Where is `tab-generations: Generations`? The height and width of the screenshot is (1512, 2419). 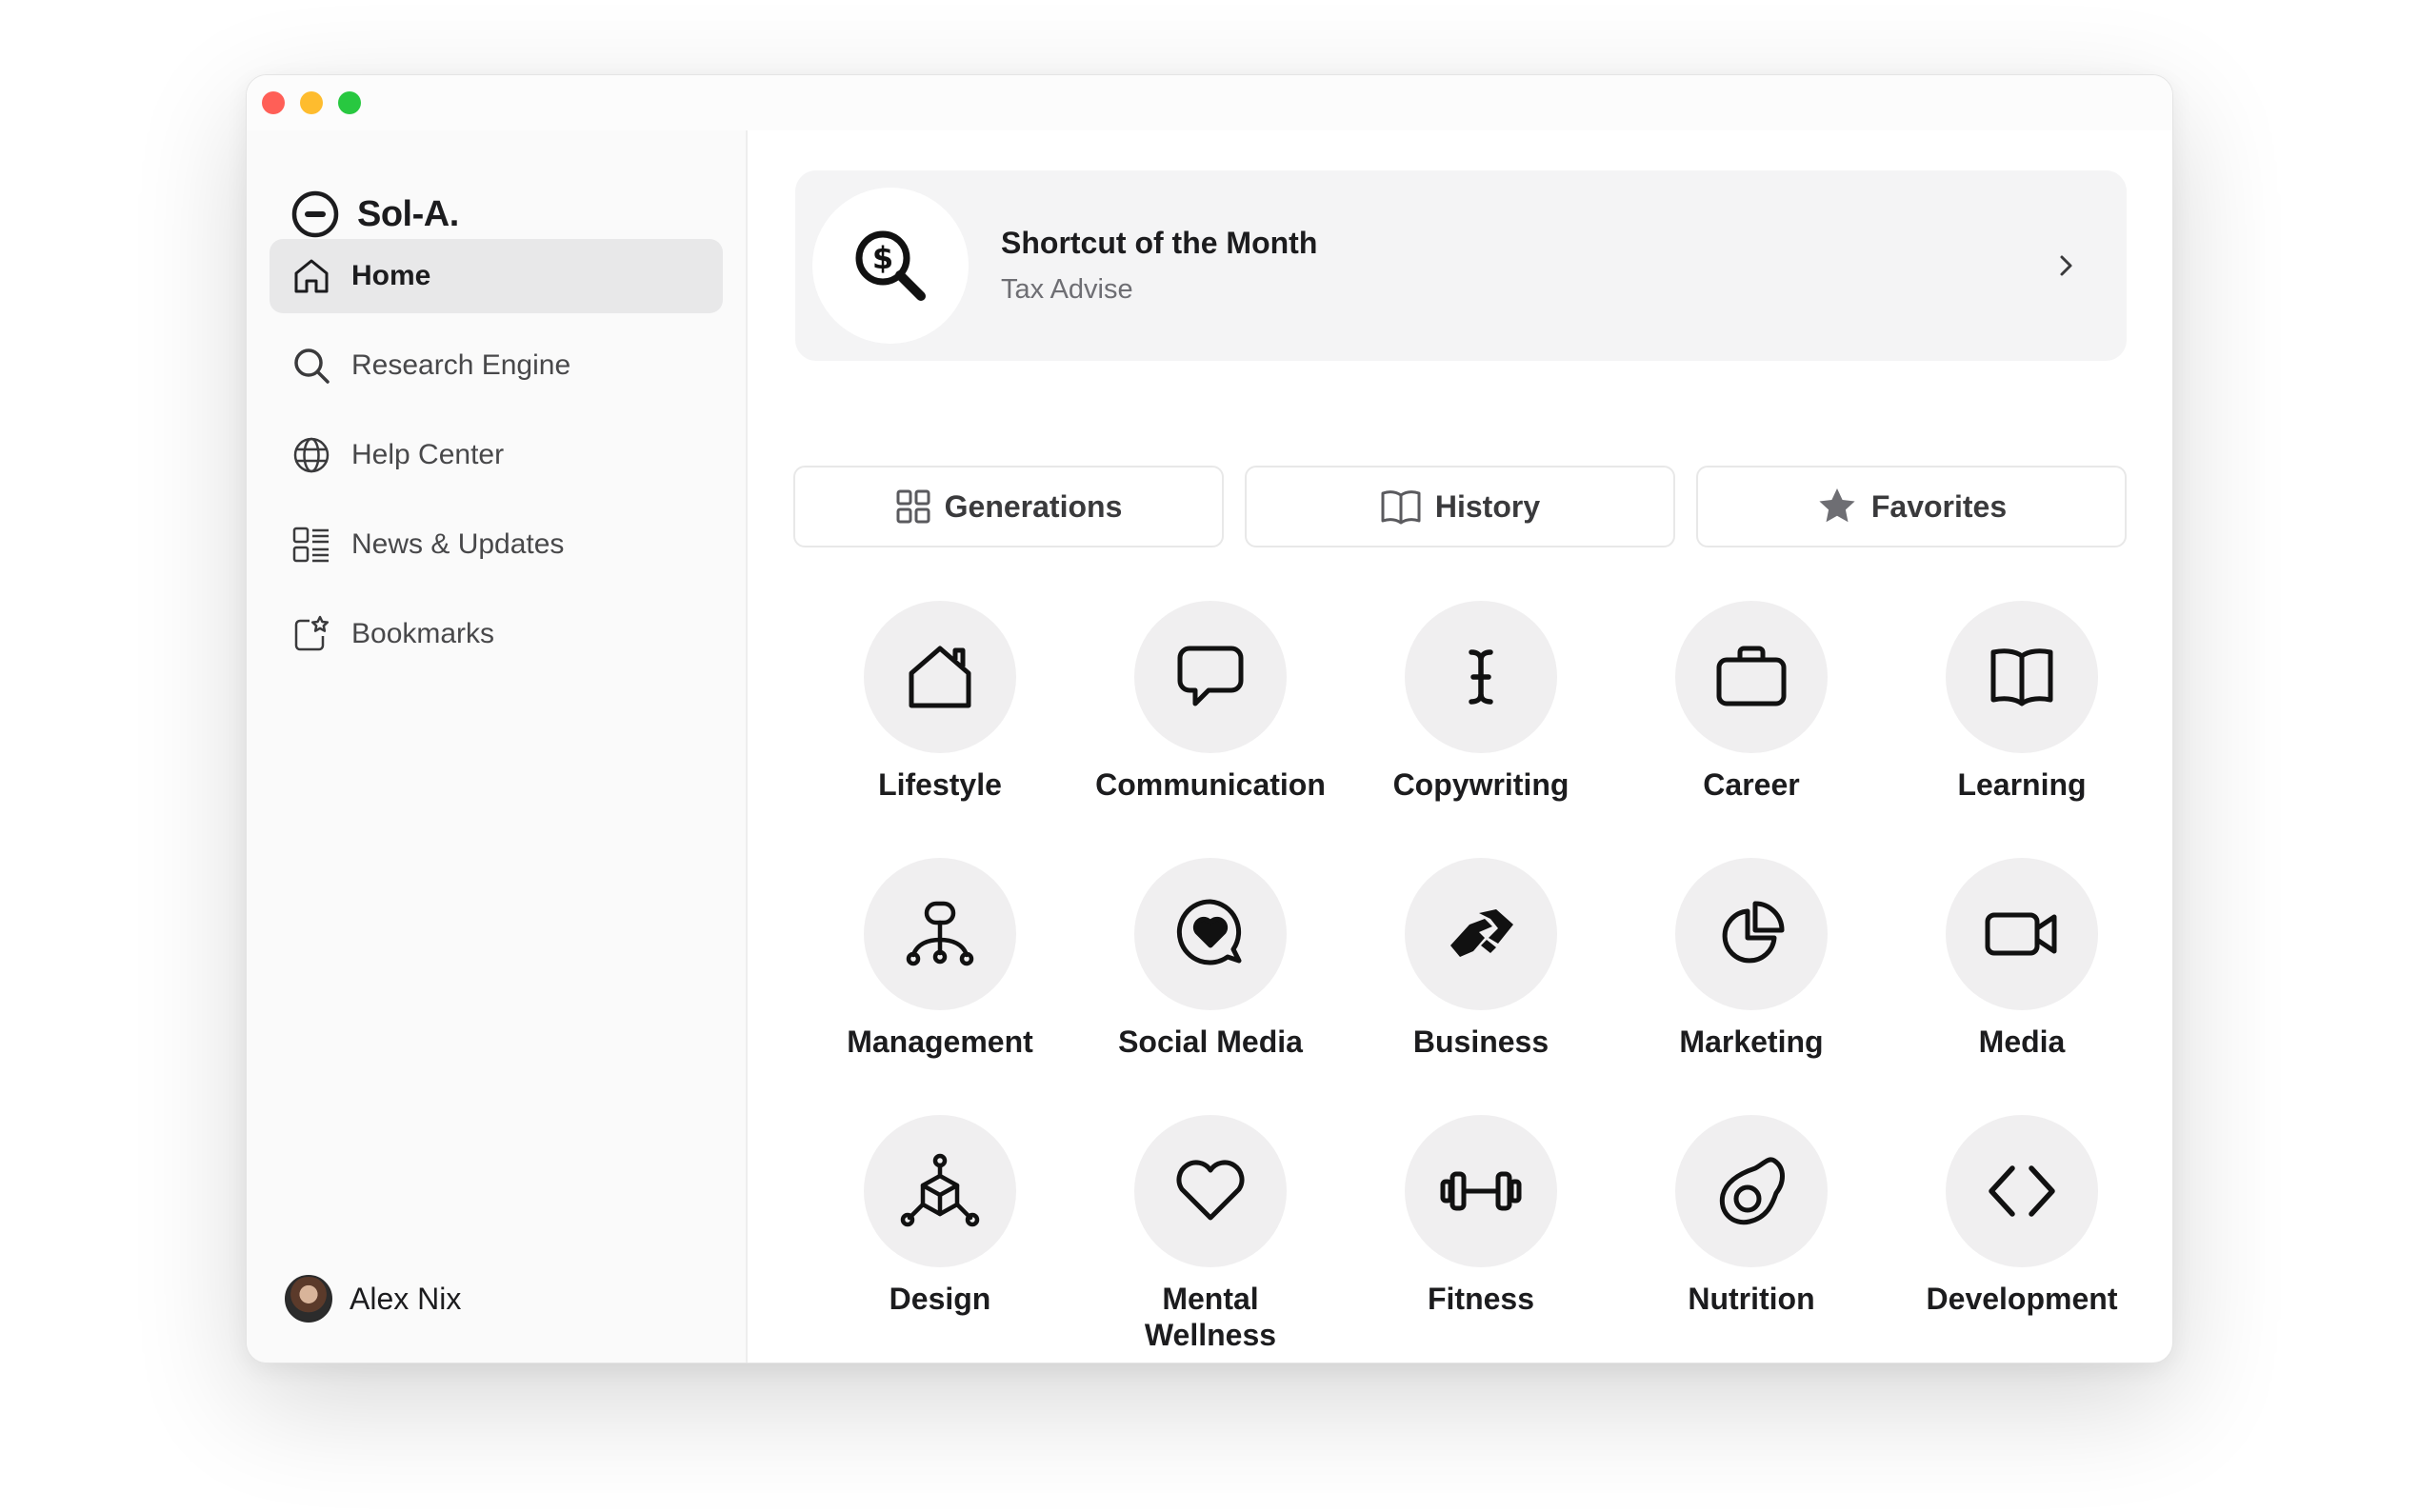 tab-generations: Generations is located at coordinates (1008, 506).